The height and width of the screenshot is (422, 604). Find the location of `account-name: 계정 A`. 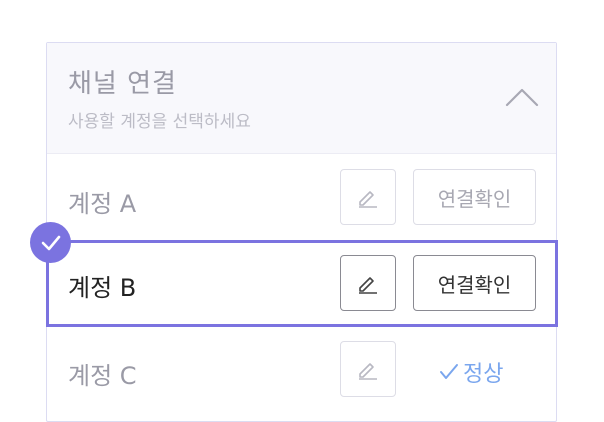

account-name: 계정 A is located at coordinates (102, 204).